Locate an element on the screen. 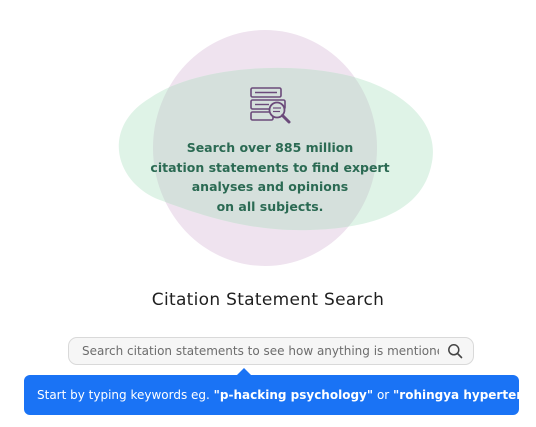 This screenshot has width=536, height=427. hero-line-4: on all subjects. is located at coordinates (270, 206).